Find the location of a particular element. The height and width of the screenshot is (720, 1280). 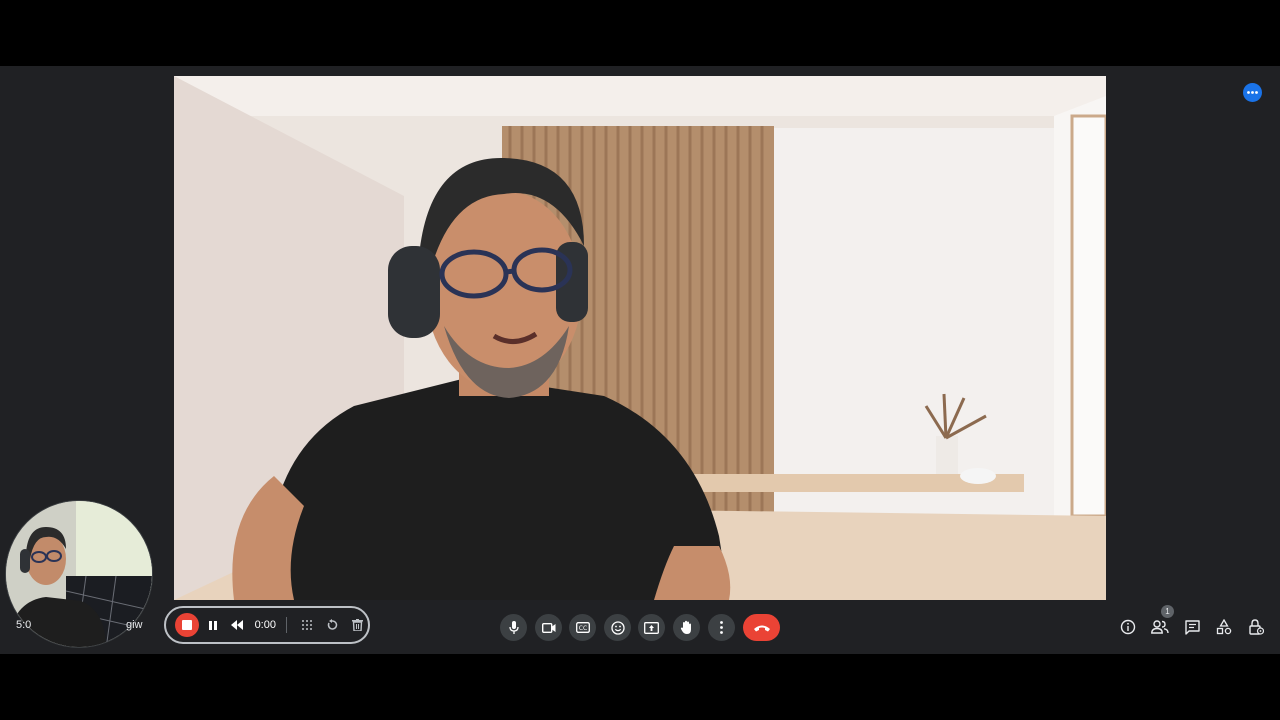

svg-text: CC is located at coordinates (582, 628).